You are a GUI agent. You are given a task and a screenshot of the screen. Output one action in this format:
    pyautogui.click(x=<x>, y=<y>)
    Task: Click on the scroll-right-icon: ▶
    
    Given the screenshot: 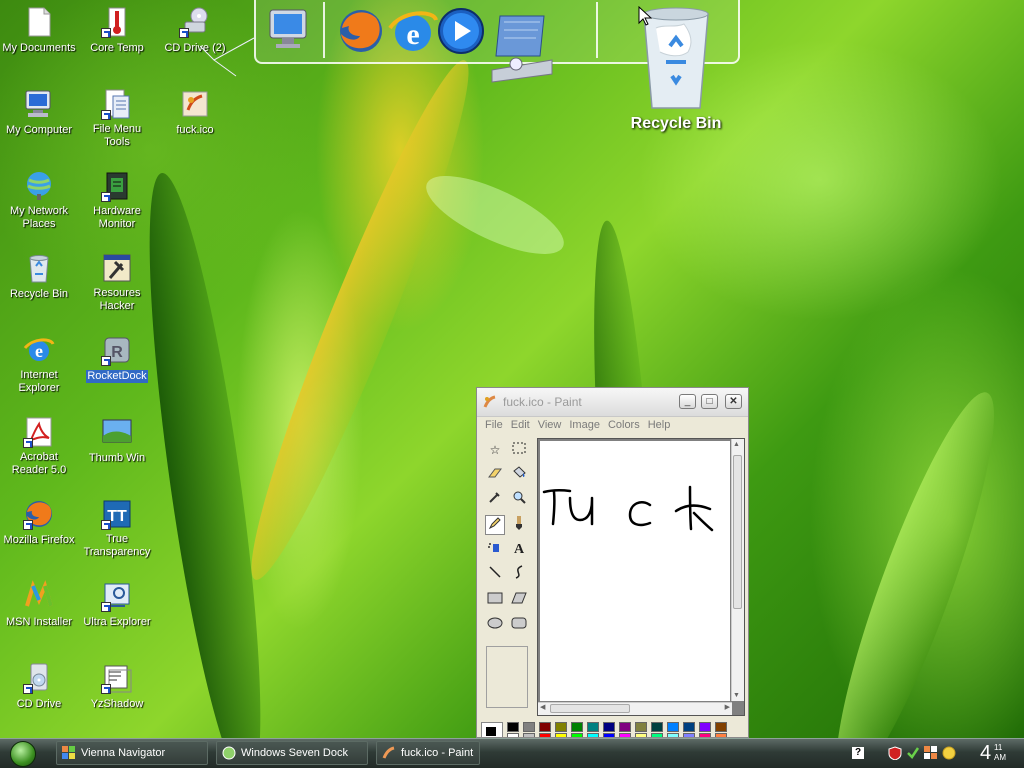 What is the action you would take?
    pyautogui.click(x=727, y=707)
    